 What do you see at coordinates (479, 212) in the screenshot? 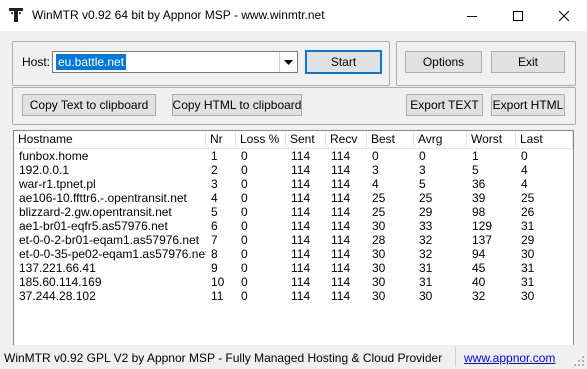
I see `cell-worst: 98` at bounding box center [479, 212].